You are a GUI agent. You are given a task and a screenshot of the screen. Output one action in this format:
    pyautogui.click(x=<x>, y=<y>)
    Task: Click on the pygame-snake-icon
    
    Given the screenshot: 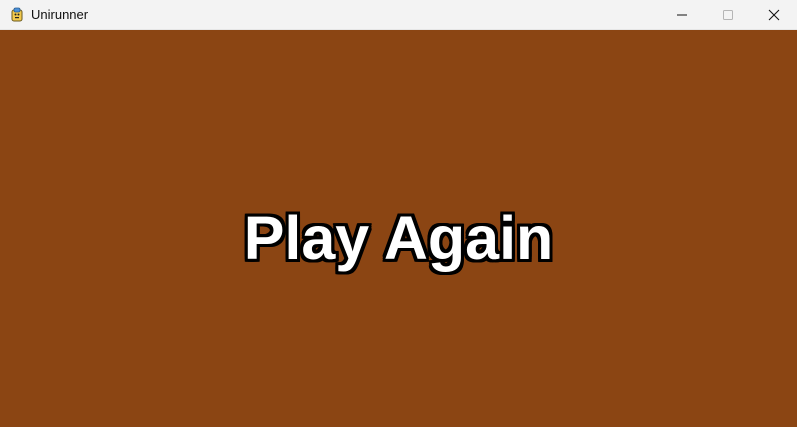 What is the action you would take?
    pyautogui.click(x=17, y=15)
    